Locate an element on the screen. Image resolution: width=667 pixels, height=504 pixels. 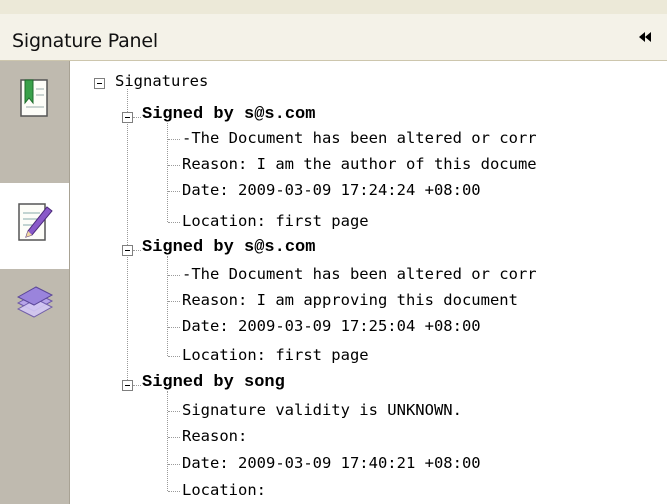
signature-1-status: -The Document has been altered or corr is located at coordinates (359, 138).